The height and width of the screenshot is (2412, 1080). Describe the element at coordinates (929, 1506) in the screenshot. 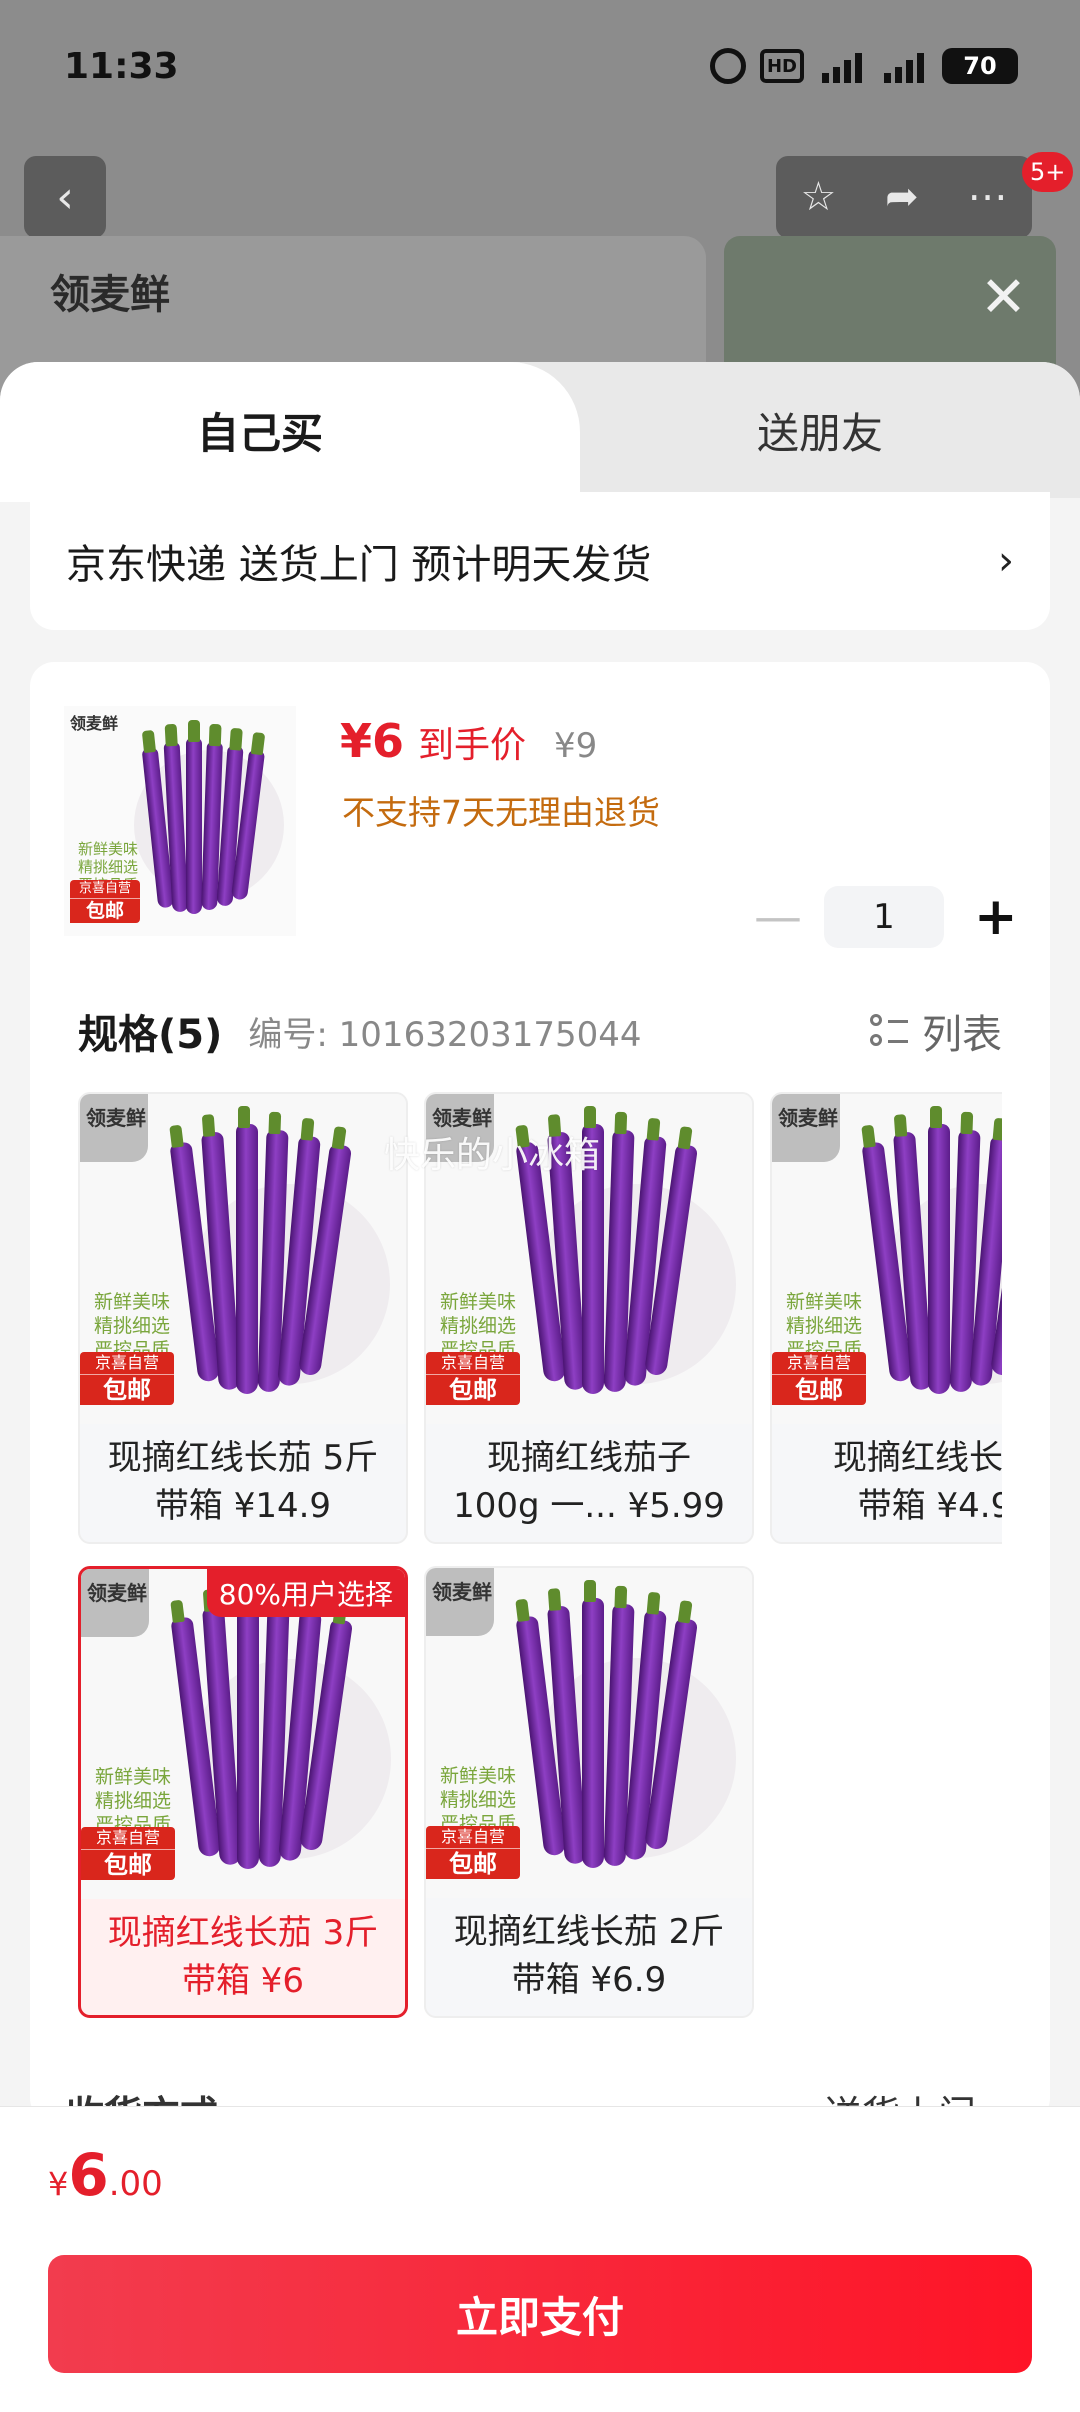

I see `spec-option-line2: 带箱 ¥4.9` at that location.